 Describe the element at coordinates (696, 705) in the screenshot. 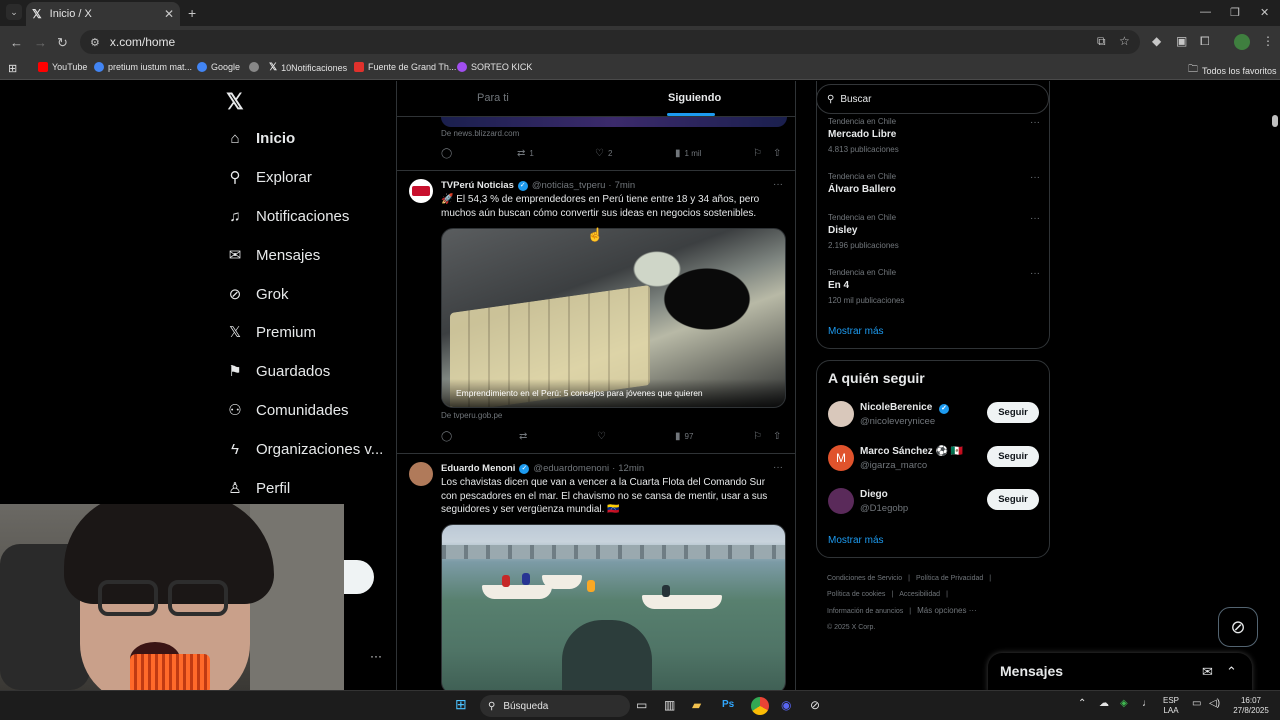

I see `file-explorer-icon: ▰` at that location.